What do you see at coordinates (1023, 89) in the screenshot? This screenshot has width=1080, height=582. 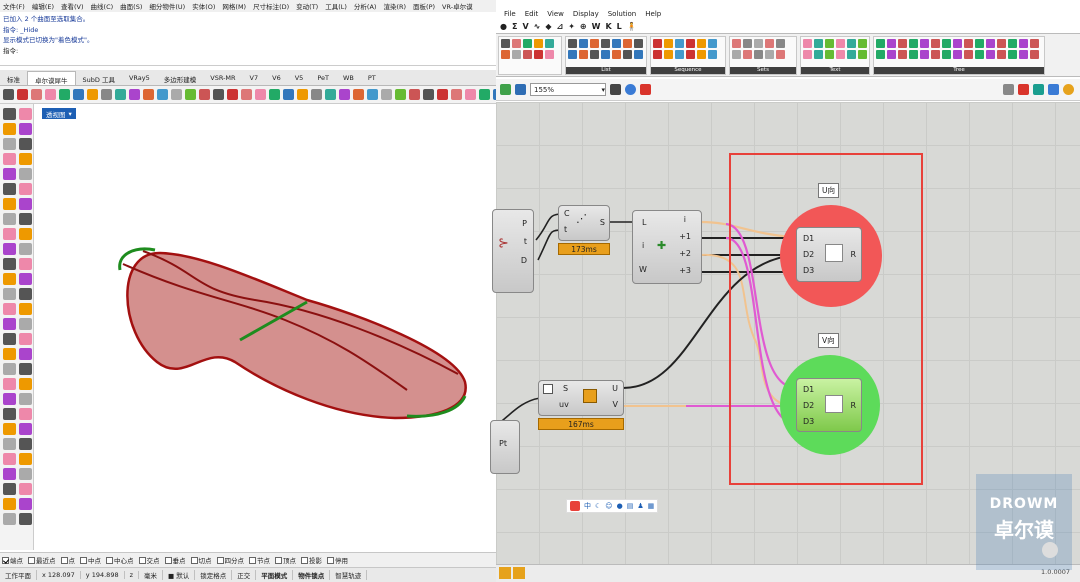 I see `shaded-preview-icon` at bounding box center [1023, 89].